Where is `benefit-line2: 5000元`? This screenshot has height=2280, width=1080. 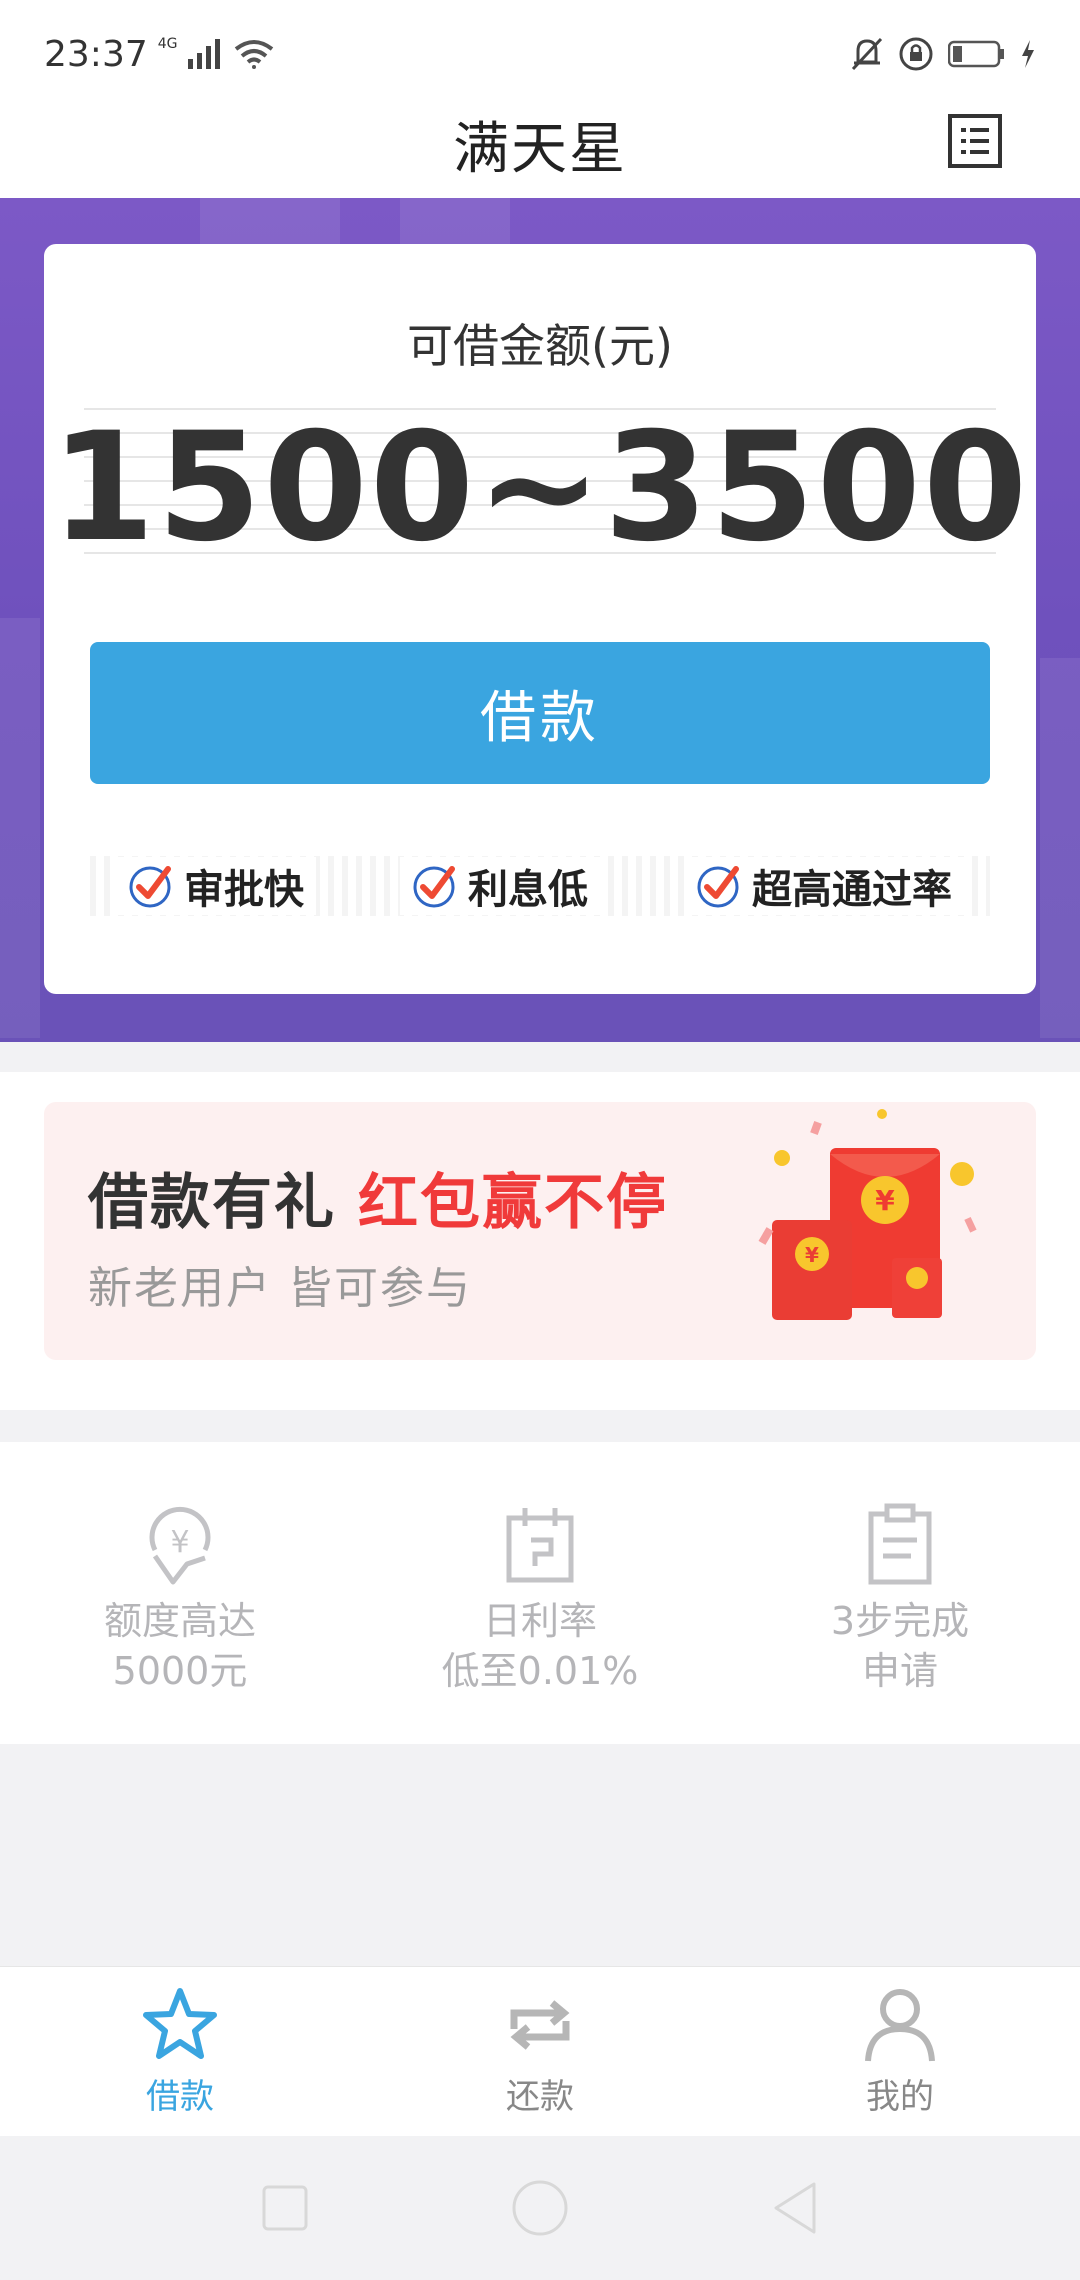 benefit-line2: 5000元 is located at coordinates (180, 1671).